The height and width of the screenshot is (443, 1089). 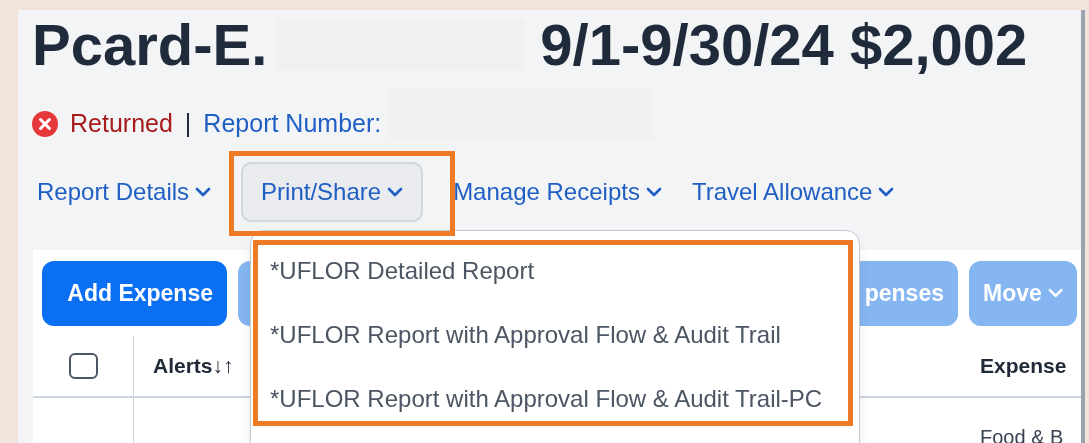 I want to click on nav-tab: Print/Share, so click(x=332, y=192).